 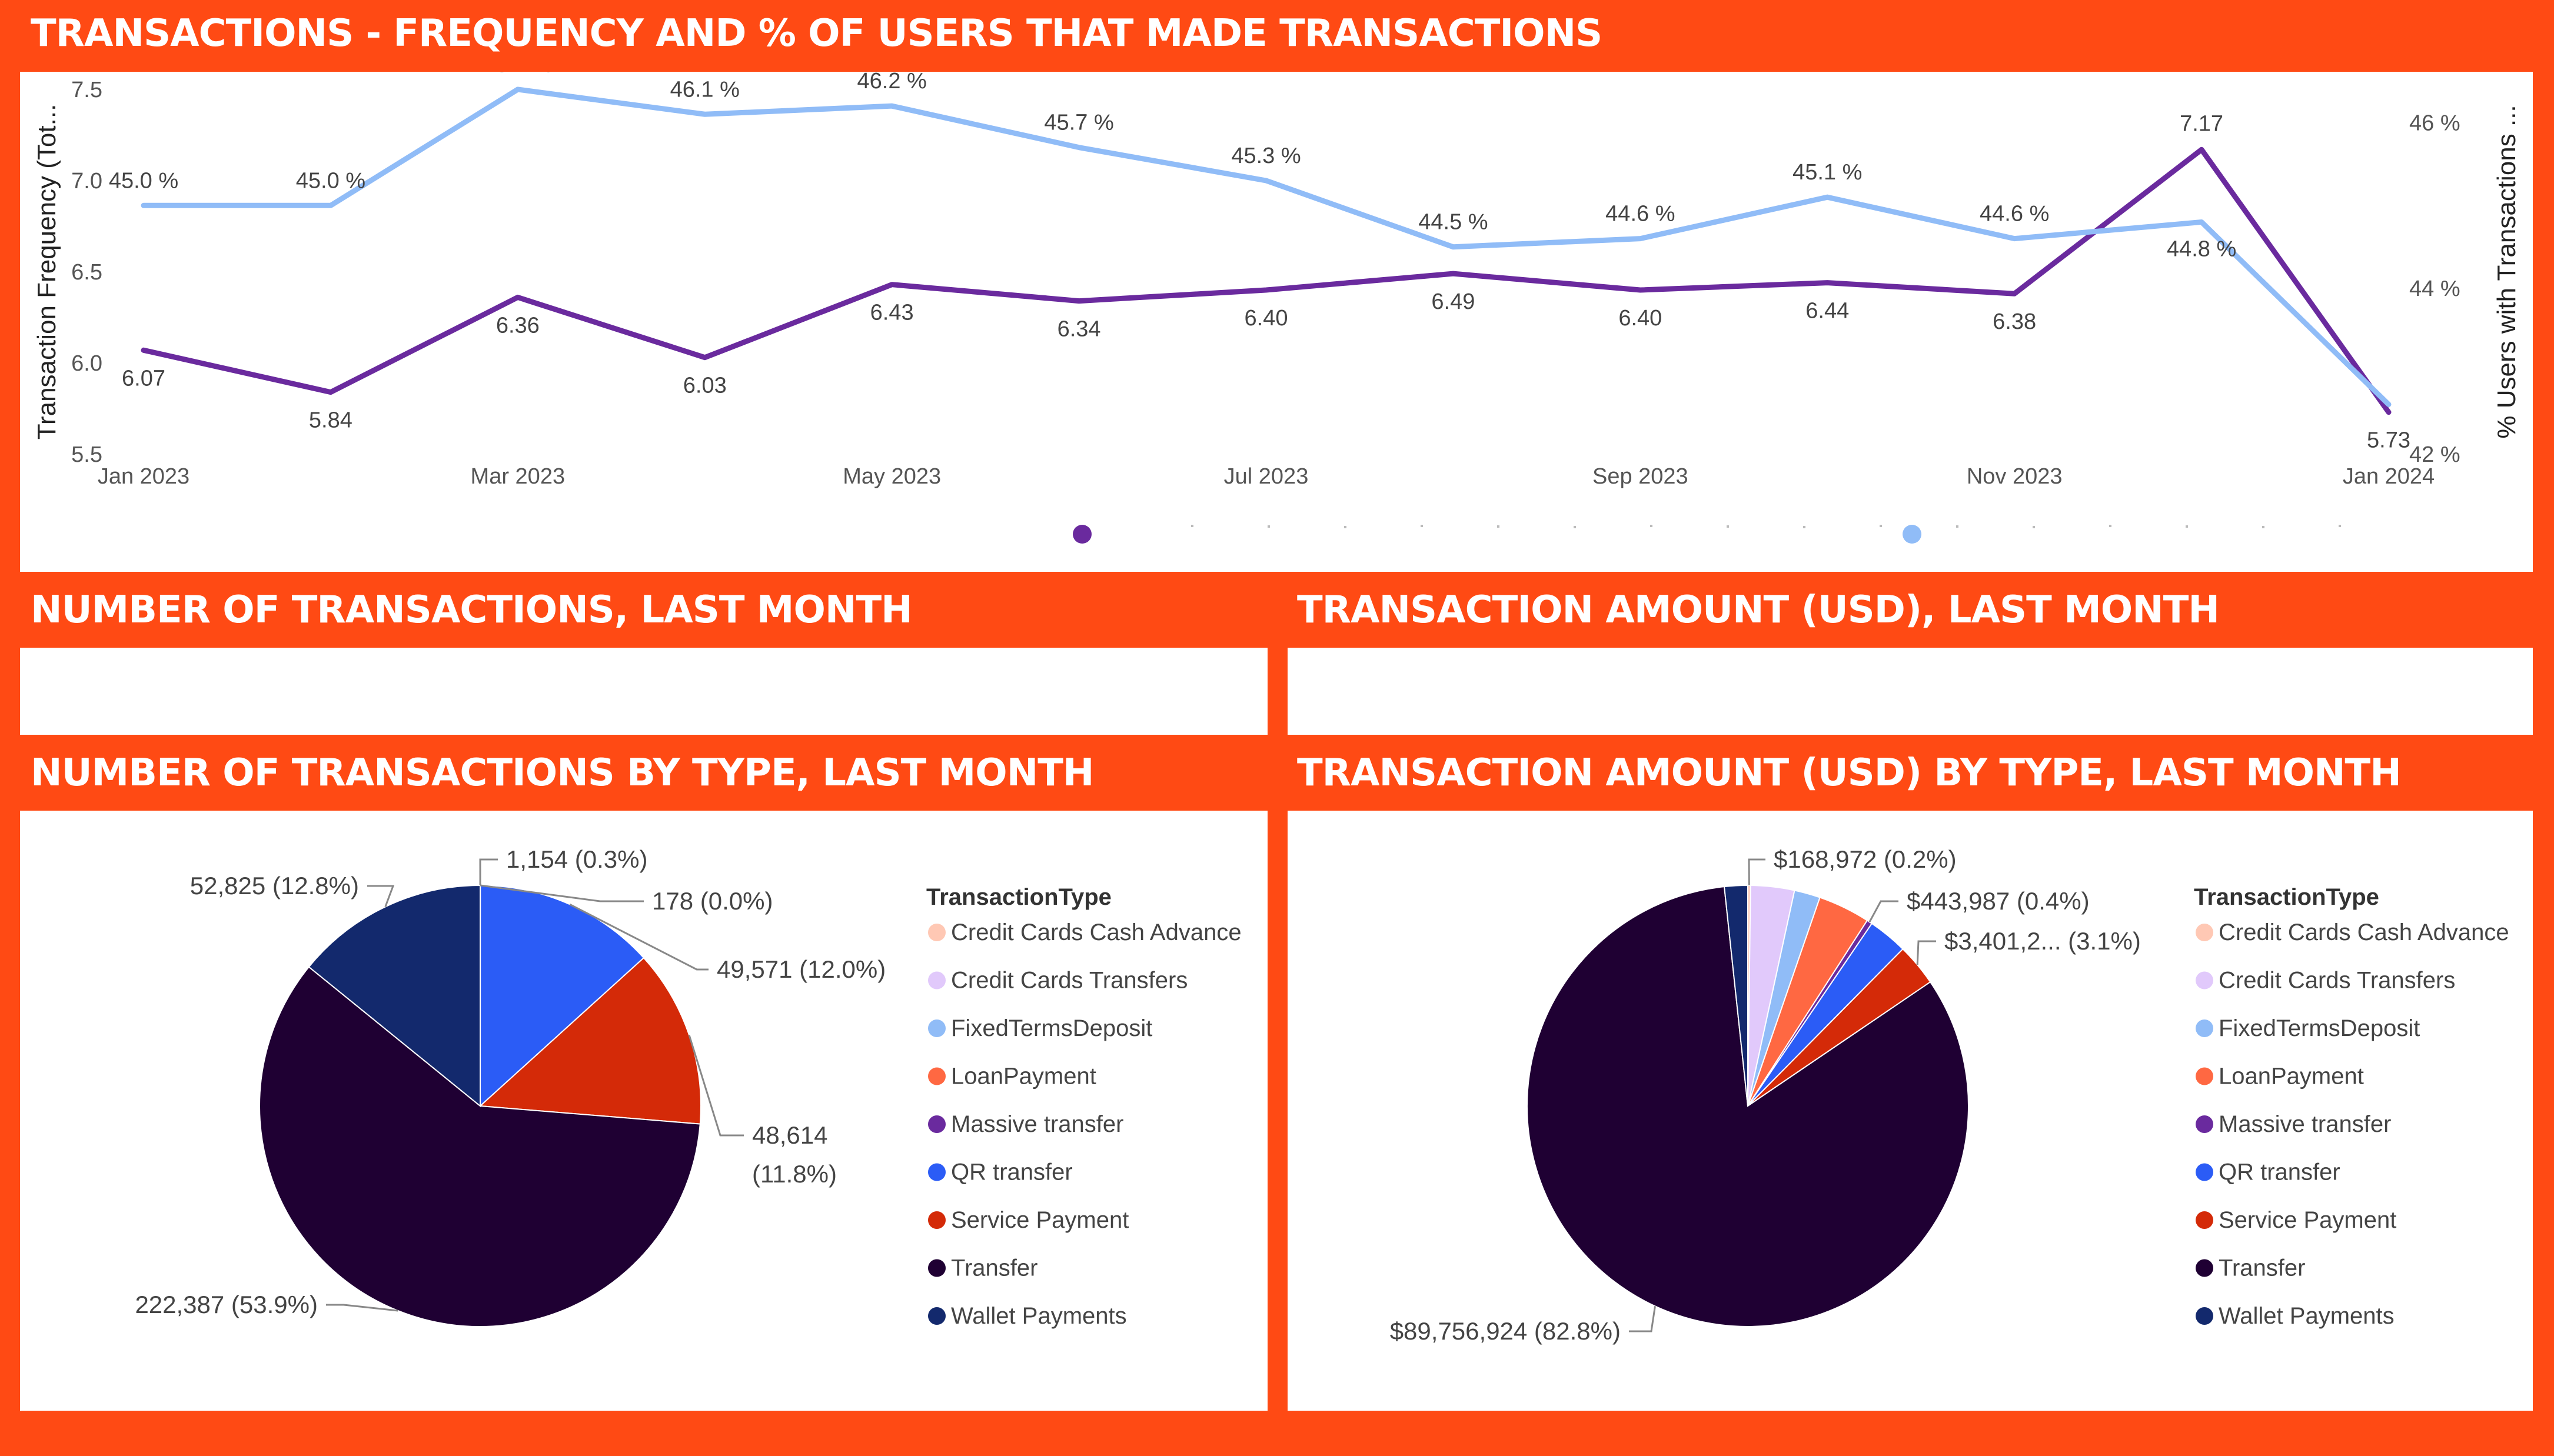 What do you see at coordinates (86, 363) in the screenshot?
I see `y-tick-label: 6.0` at bounding box center [86, 363].